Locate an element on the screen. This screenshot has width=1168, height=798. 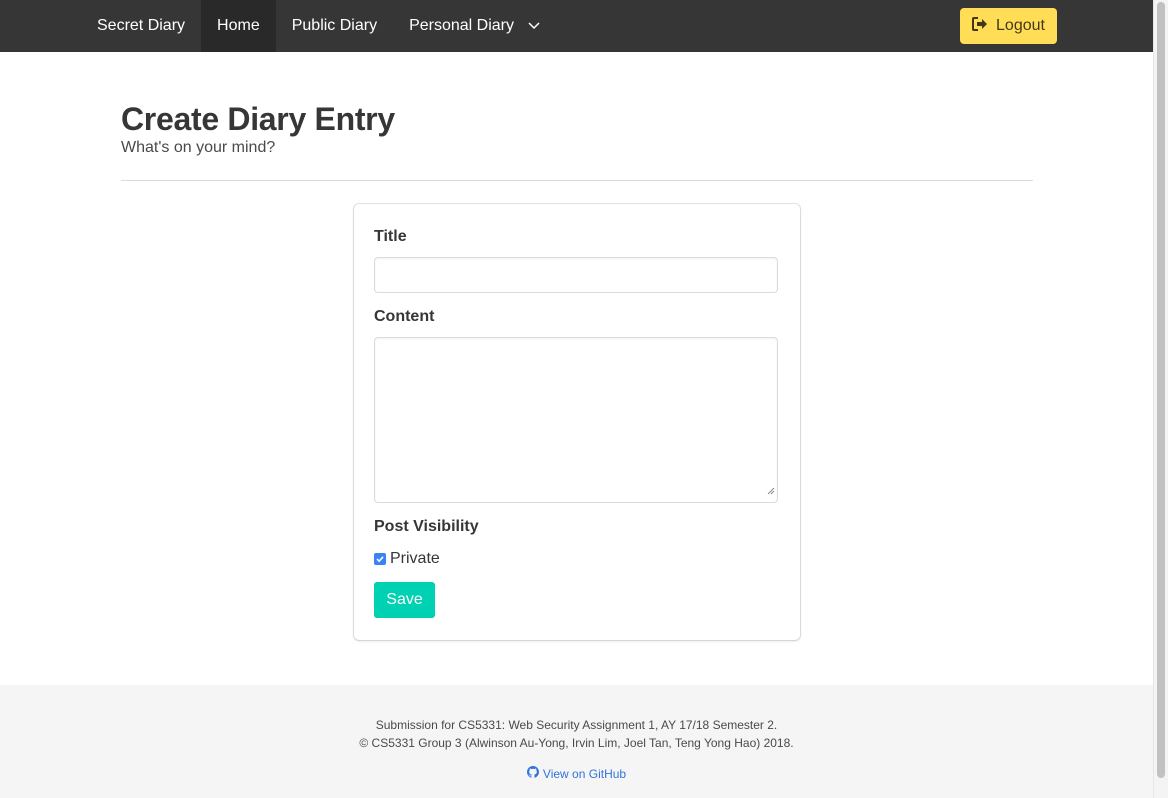
private-label: Private is located at coordinates (415, 558).